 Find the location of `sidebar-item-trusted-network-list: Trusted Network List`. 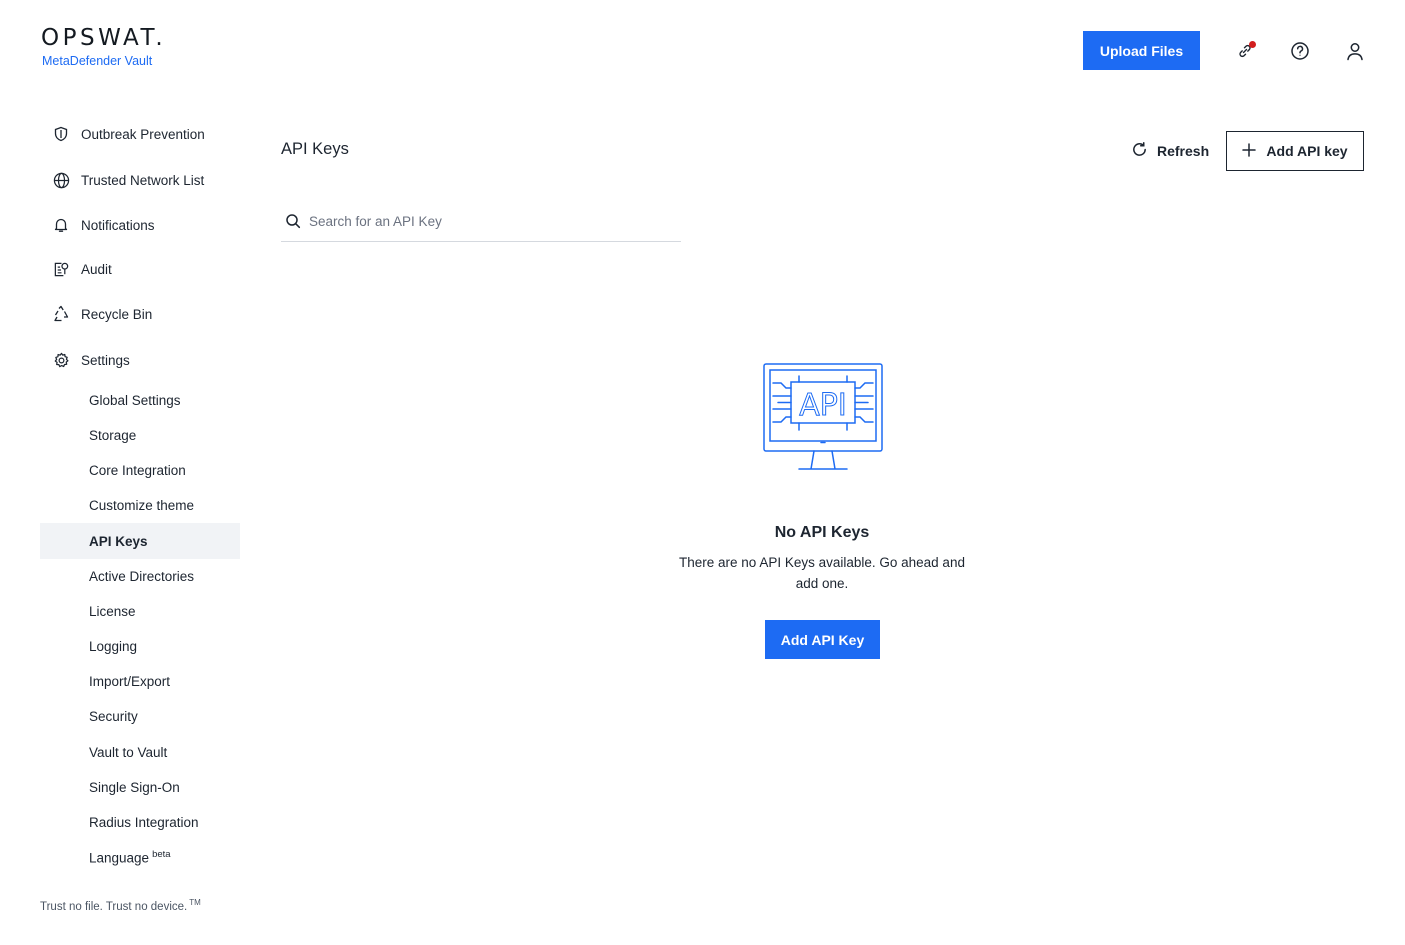

sidebar-item-trusted-network-list: Trusted Network List is located at coordinates (140, 180).